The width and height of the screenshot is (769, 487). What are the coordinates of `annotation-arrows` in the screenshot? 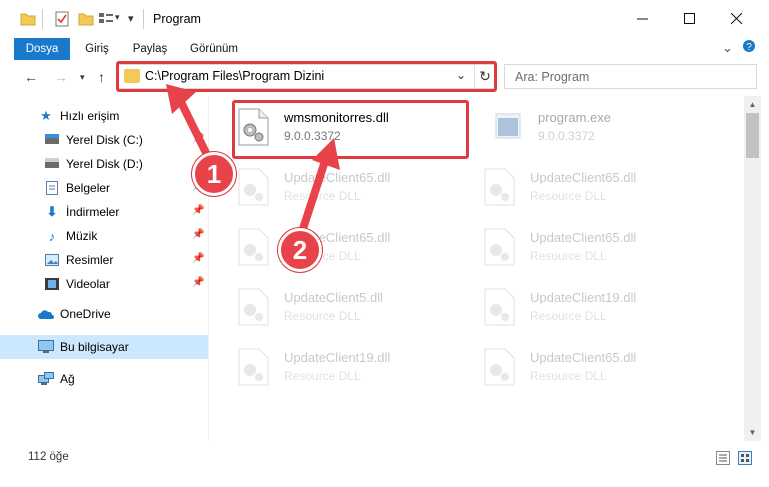 It's located at (253, 163).